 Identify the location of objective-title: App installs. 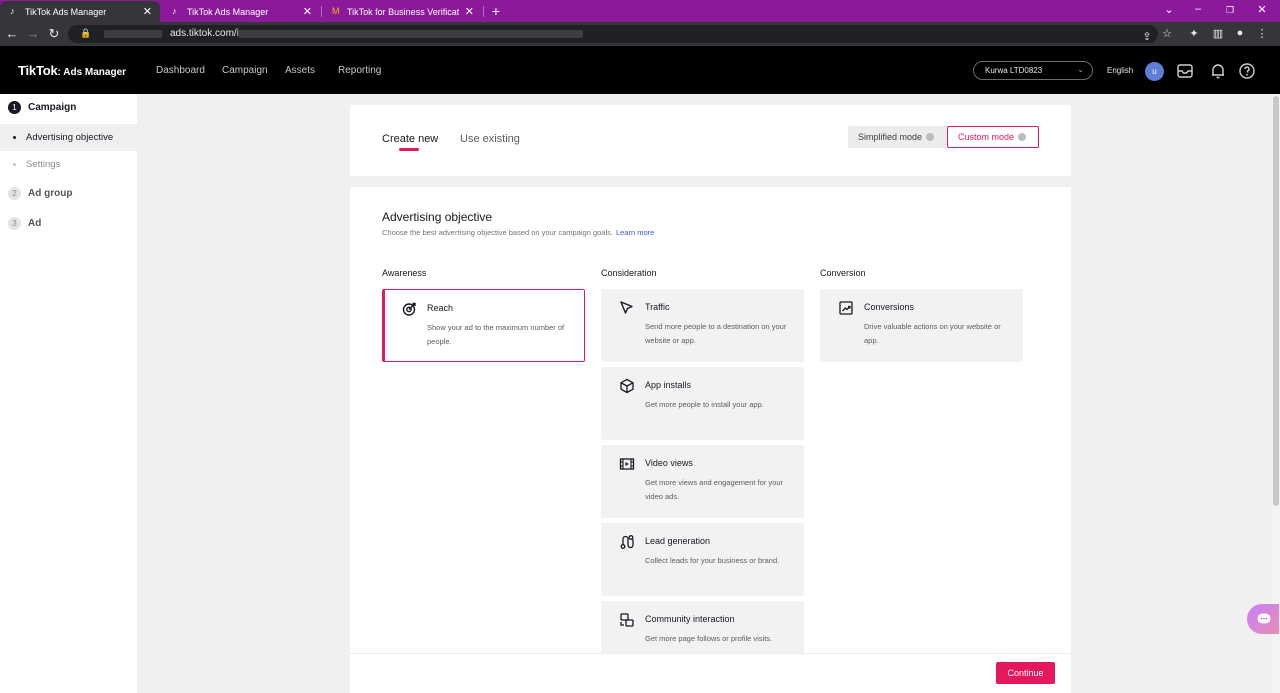
(668, 385).